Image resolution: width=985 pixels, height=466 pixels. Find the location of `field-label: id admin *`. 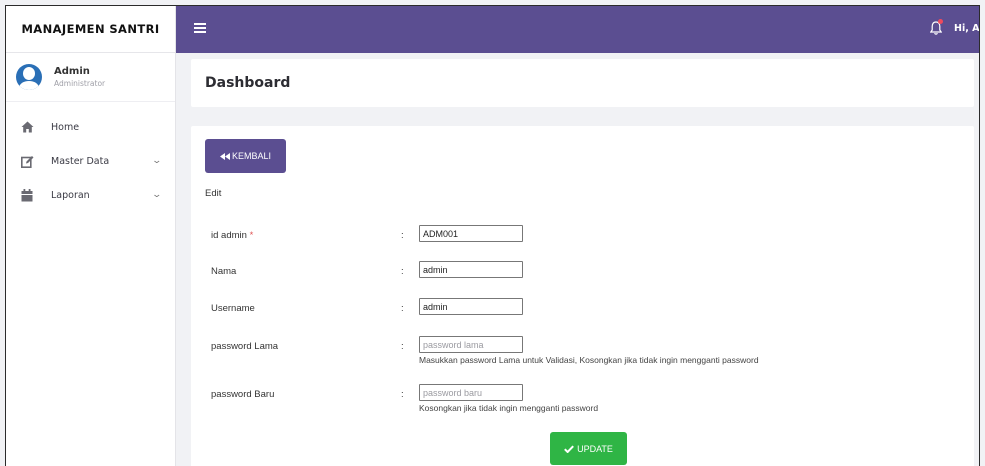

field-label: id admin * is located at coordinates (232, 235).